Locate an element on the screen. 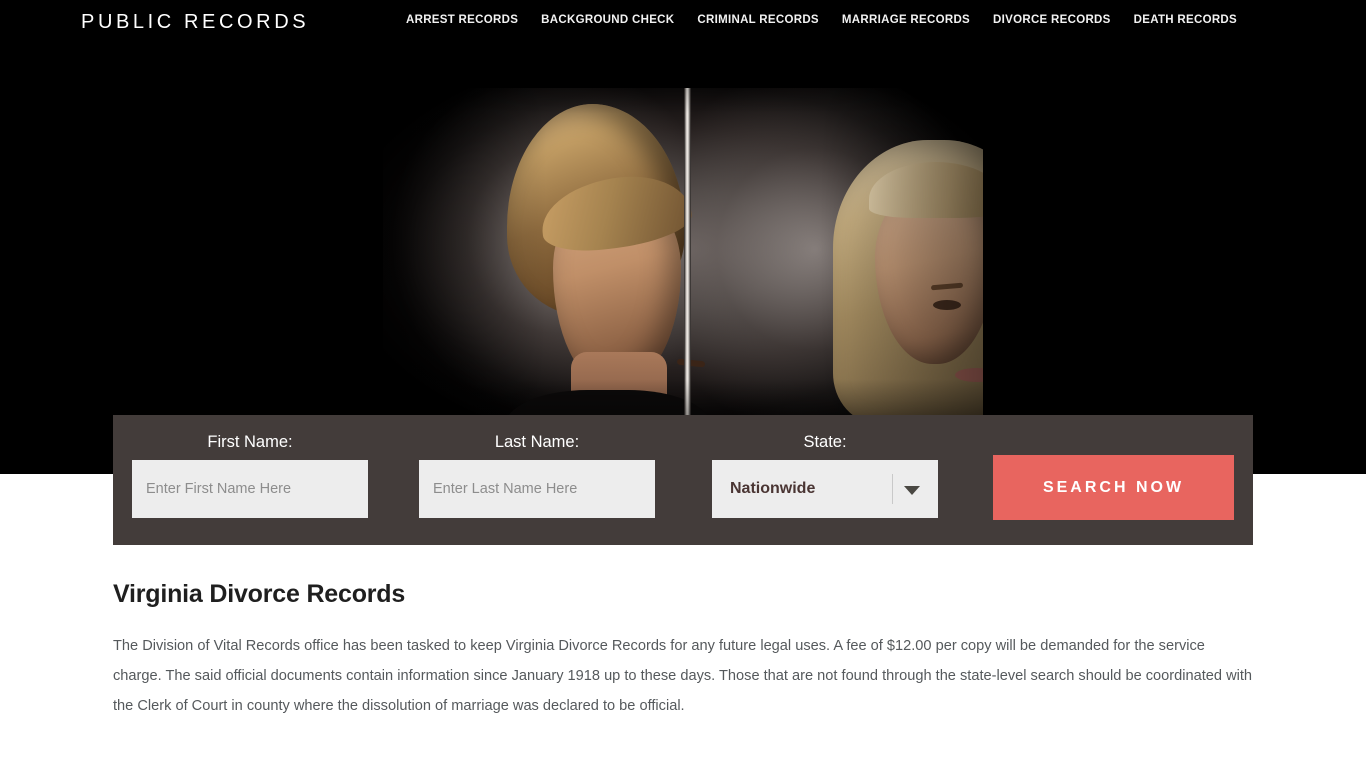 The image size is (1366, 768). search-now-button: SEARCH NOW is located at coordinates (1113, 487).